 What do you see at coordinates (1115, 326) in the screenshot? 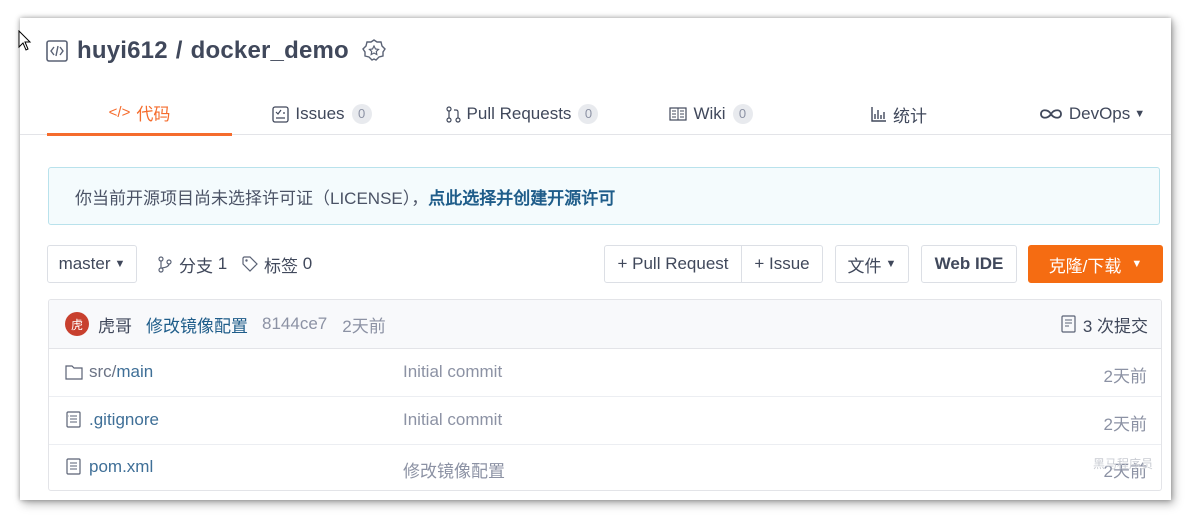
I see `commit-count-label: 3 次提交` at bounding box center [1115, 326].